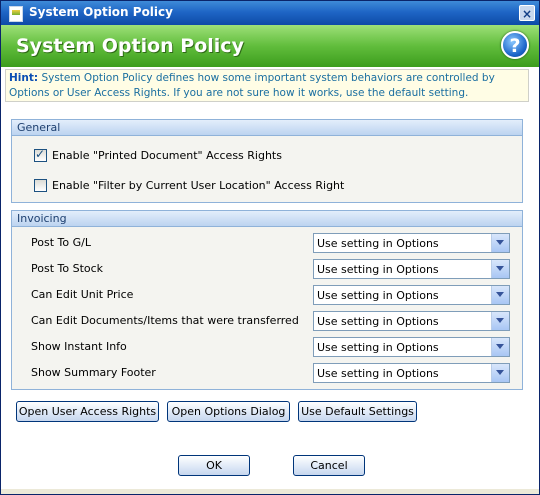 This screenshot has width=540, height=495. What do you see at coordinates (24, 78) in the screenshot?
I see `hint-label: Hint:` at bounding box center [24, 78].